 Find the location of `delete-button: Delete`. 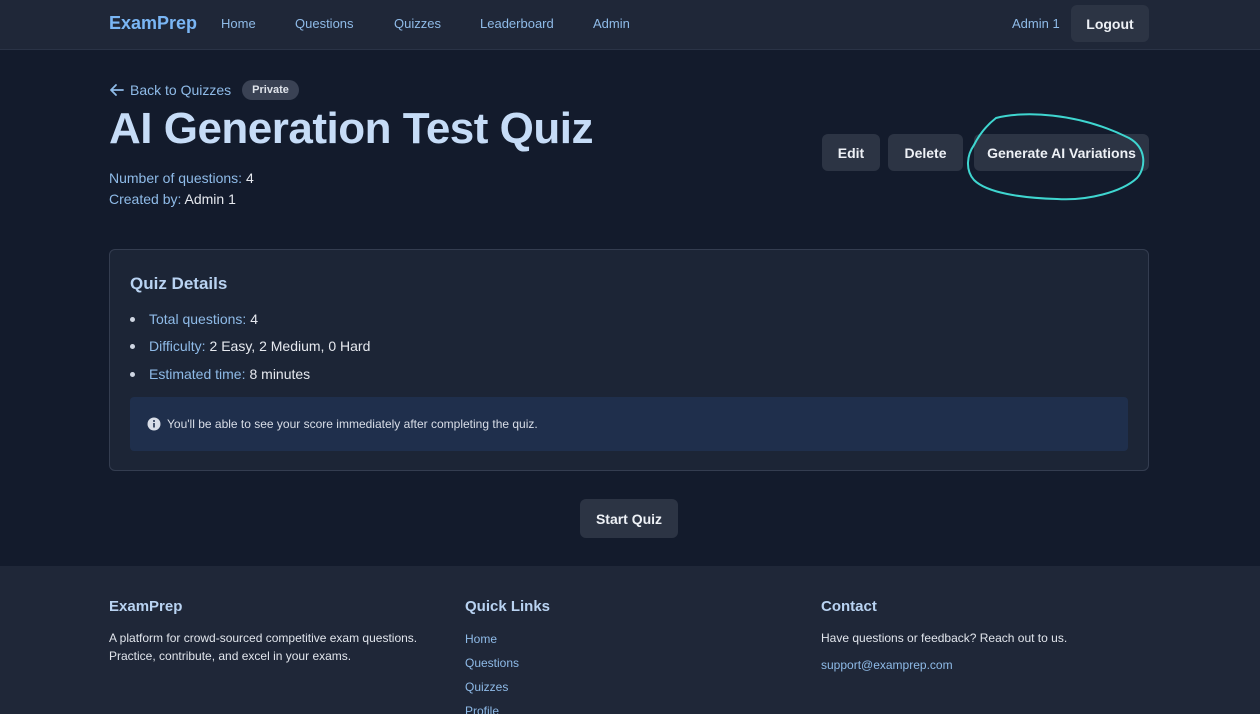

delete-button: Delete is located at coordinates (925, 152).